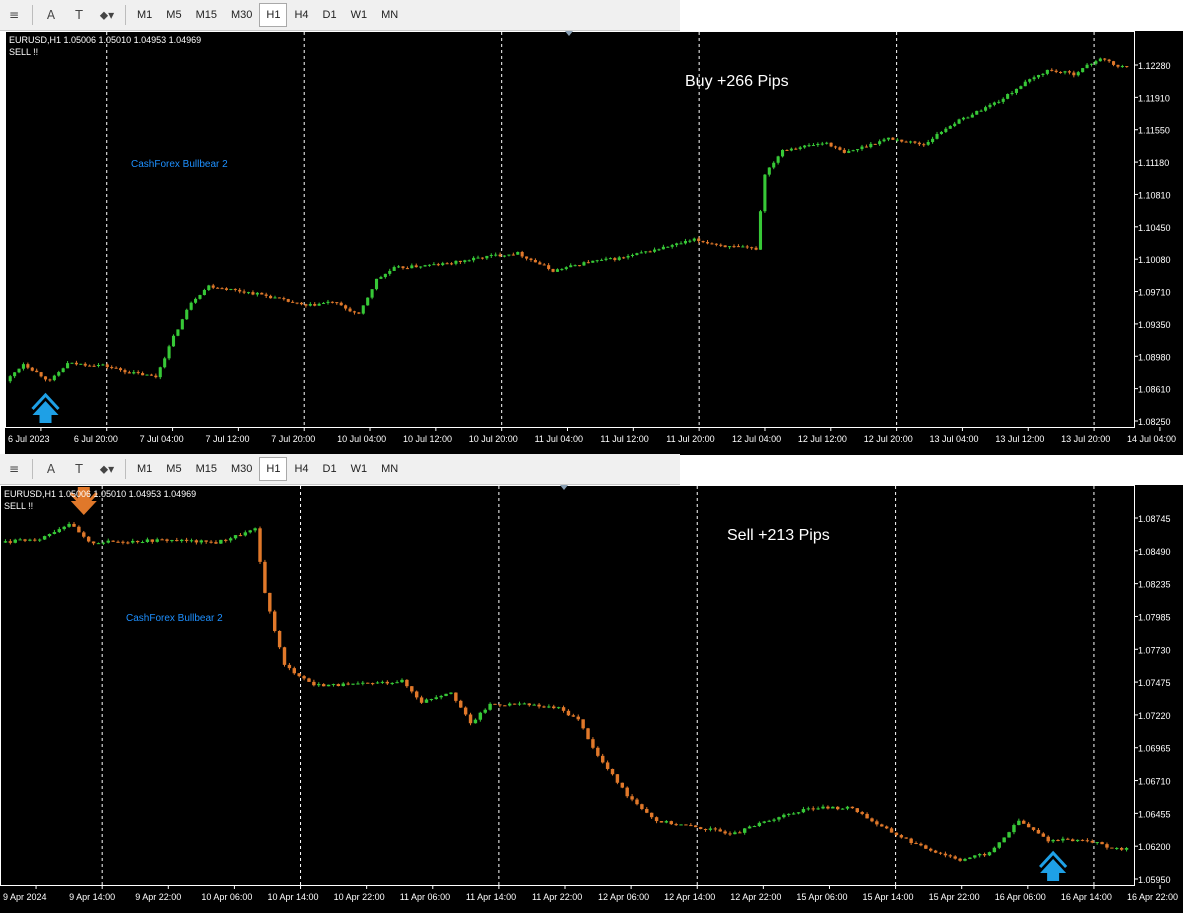  Describe the element at coordinates (45, 407) in the screenshot. I see `buy-arrow-icon` at that location.